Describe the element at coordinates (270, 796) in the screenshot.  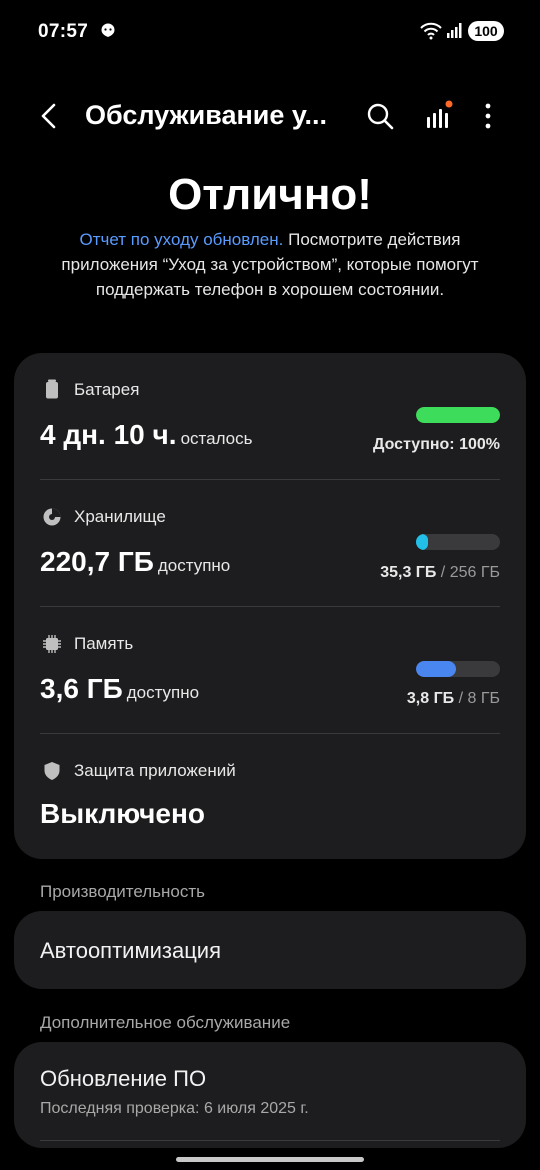
I see `app-protection-row: Защита приложений Выключено` at that location.